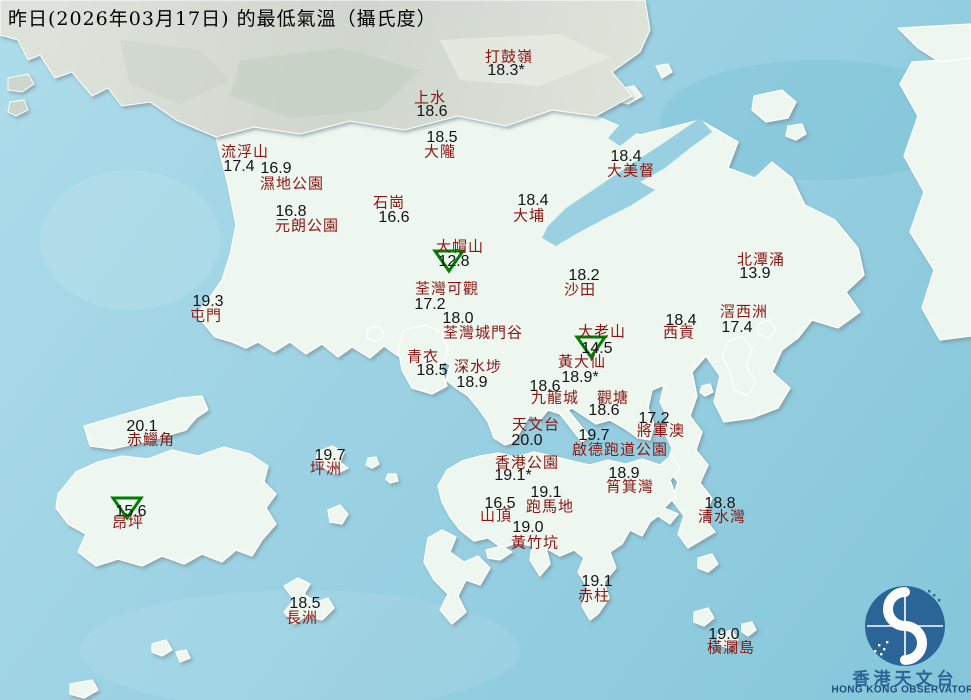  I want to click on station-name-label: 山頂, so click(496, 515).